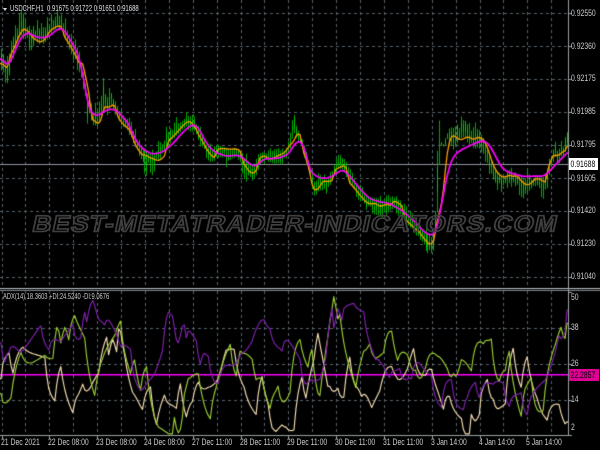 This screenshot has width=600, height=450. Describe the element at coordinates (583, 276) in the screenshot. I see `price-axis-label: 0.91040` at that location.